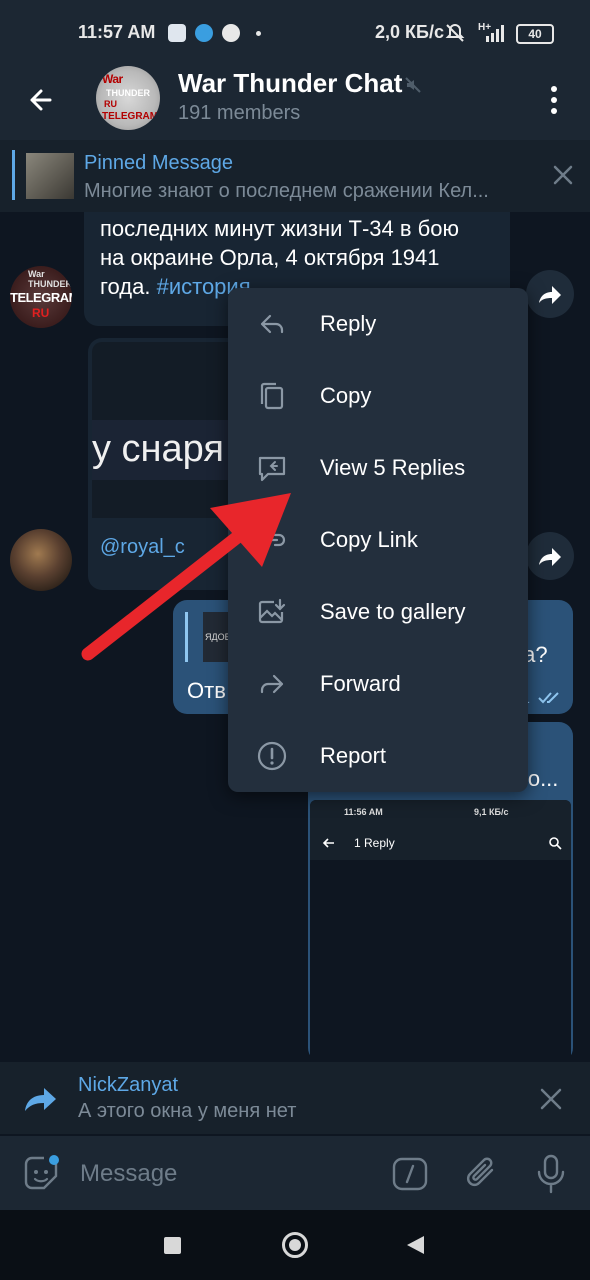 The width and height of the screenshot is (590, 1280). What do you see at coordinates (360, 683) in the screenshot?
I see `menu-item-label: Forward` at bounding box center [360, 683].